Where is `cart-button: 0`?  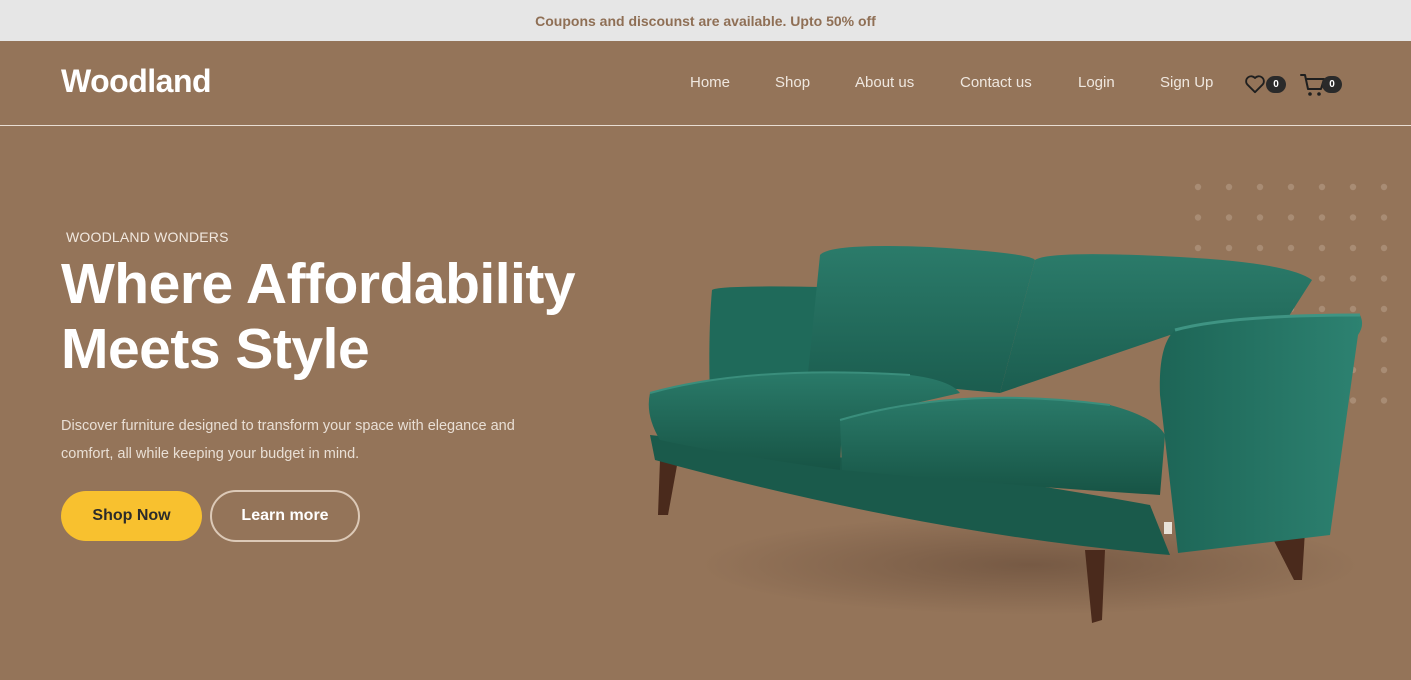 cart-button: 0 is located at coordinates (1322, 85).